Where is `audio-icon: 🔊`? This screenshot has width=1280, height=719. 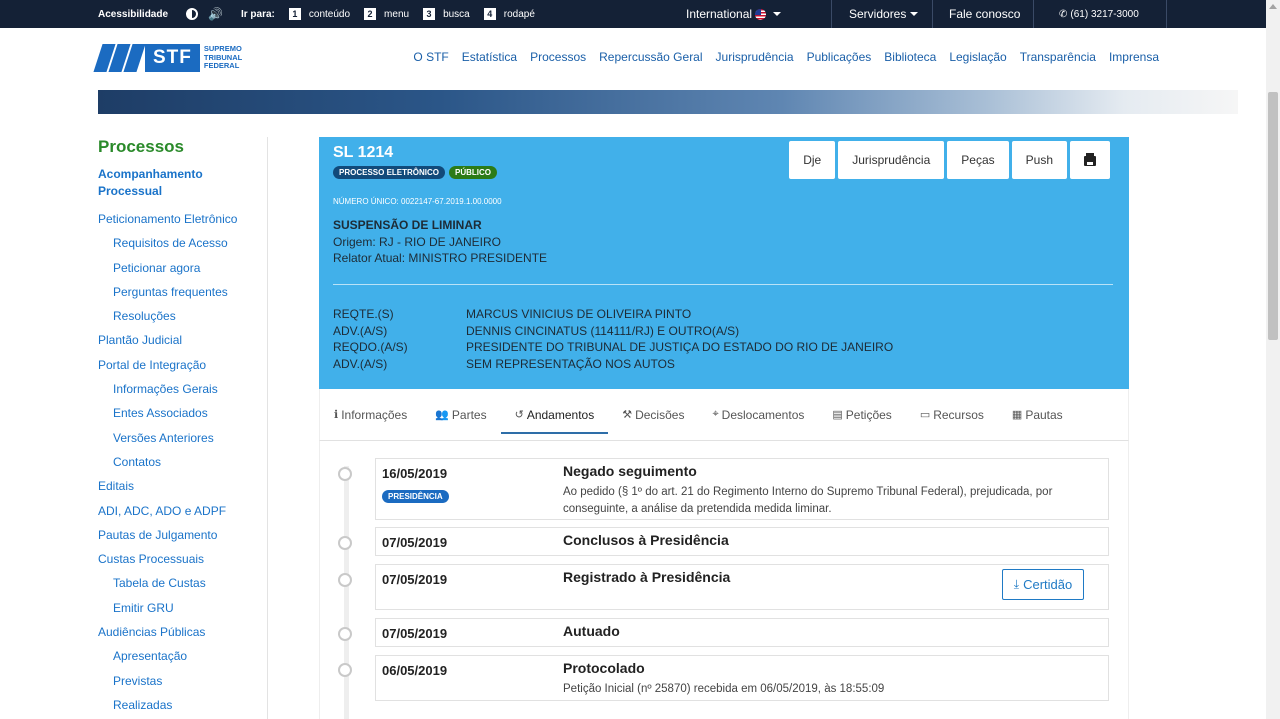 audio-icon: 🔊 is located at coordinates (215, 14).